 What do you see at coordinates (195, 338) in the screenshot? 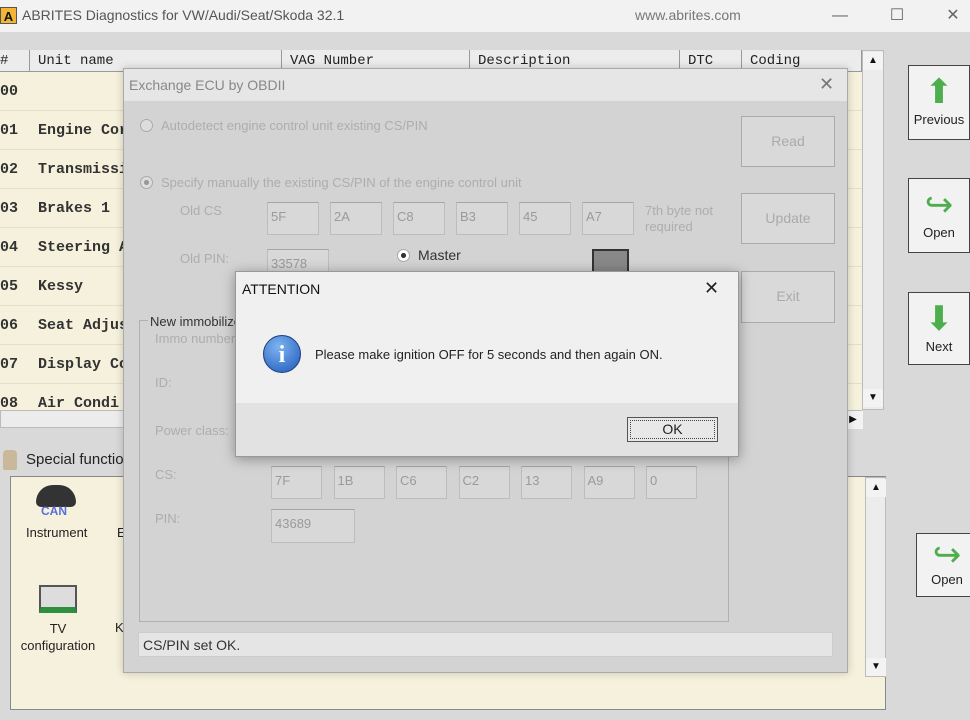
I see `immo-number-label: Immo number` at bounding box center [195, 338].